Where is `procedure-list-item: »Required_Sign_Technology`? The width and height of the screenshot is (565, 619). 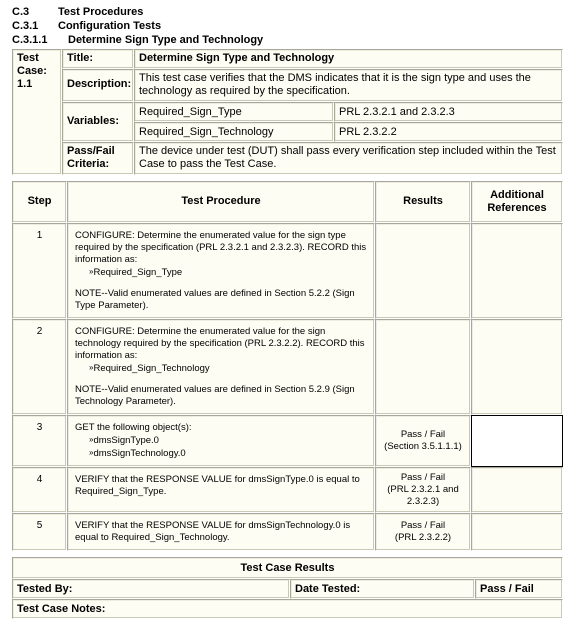
procedure-list-item: »Required_Sign_Technology is located at coordinates (221, 368).